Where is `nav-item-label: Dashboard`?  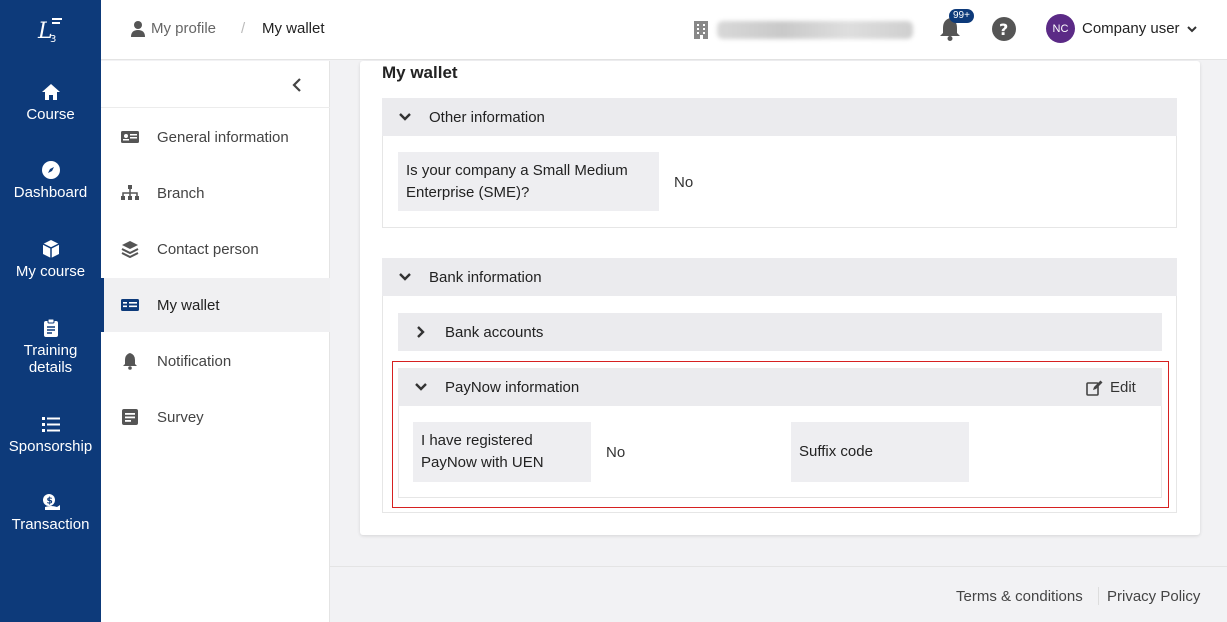
nav-item-label: Dashboard is located at coordinates (50, 192).